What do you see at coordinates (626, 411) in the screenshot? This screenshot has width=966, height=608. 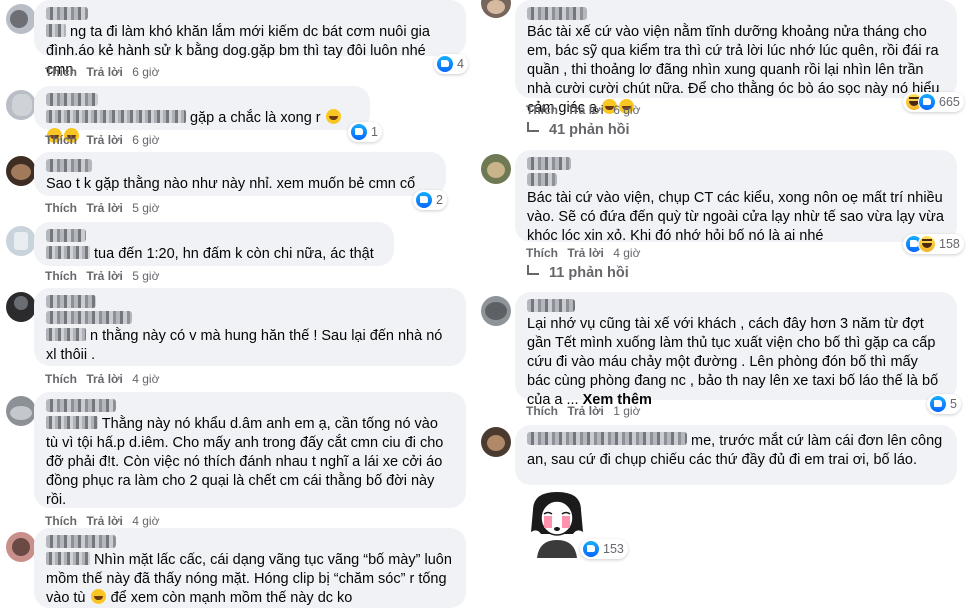 I see `timestamp: 1 giờ` at bounding box center [626, 411].